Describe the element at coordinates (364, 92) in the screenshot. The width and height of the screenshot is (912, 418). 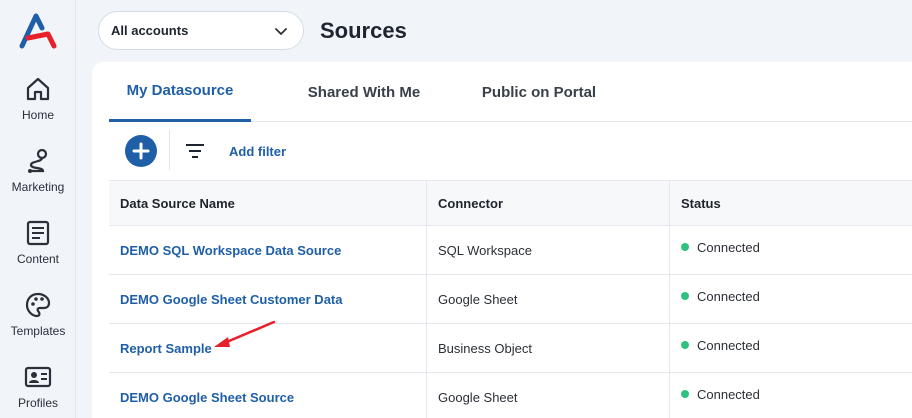
I see `tab-shared-with-me: Shared With Me` at that location.